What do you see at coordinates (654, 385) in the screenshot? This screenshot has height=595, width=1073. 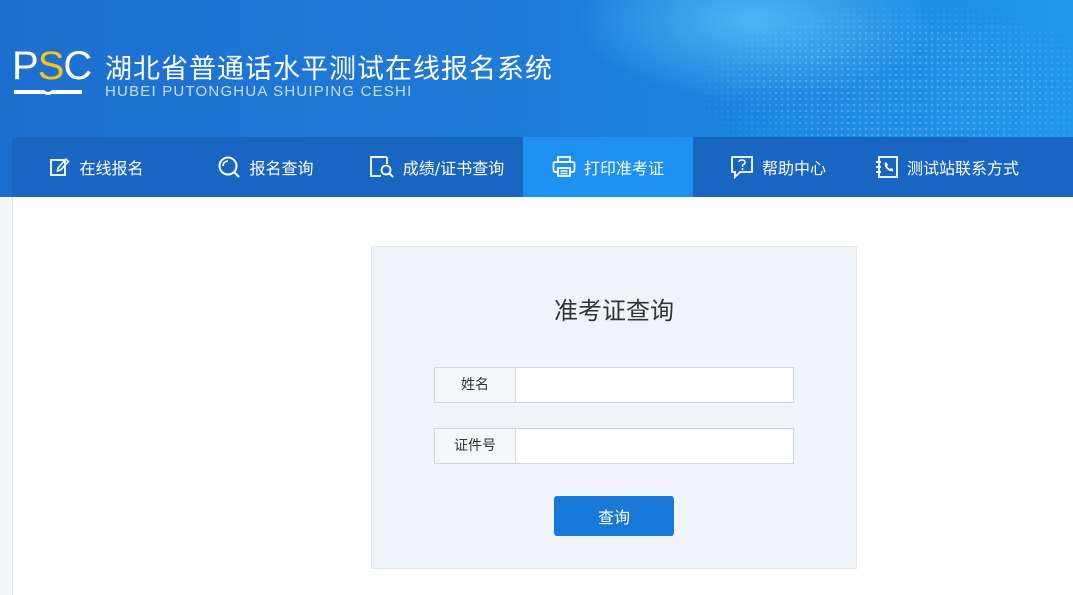 I see `name-input` at bounding box center [654, 385].